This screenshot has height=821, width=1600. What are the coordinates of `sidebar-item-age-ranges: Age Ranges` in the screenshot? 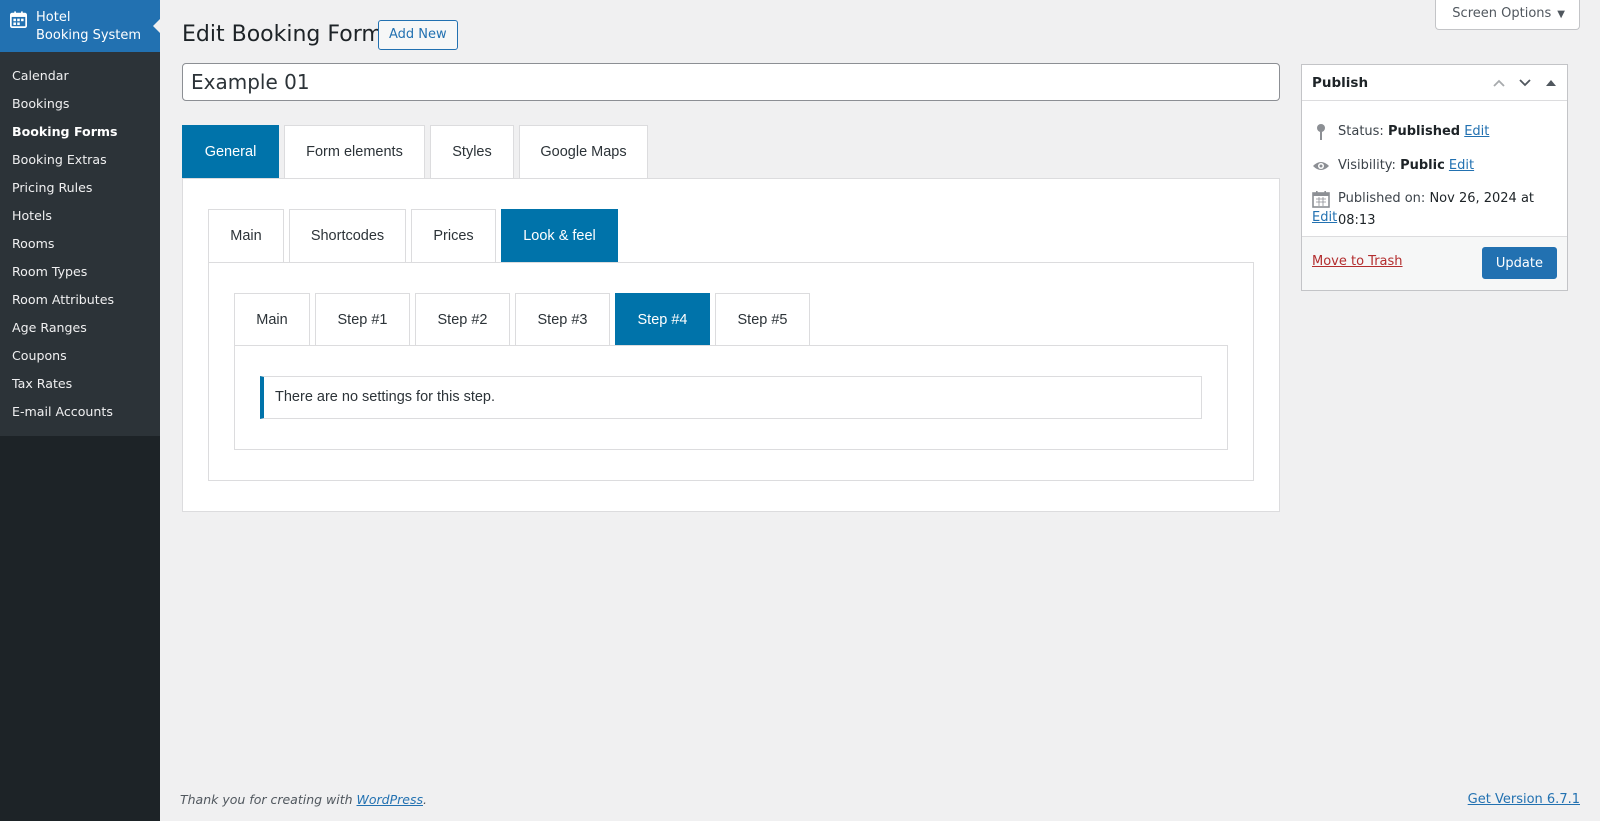 It's located at (80, 328).